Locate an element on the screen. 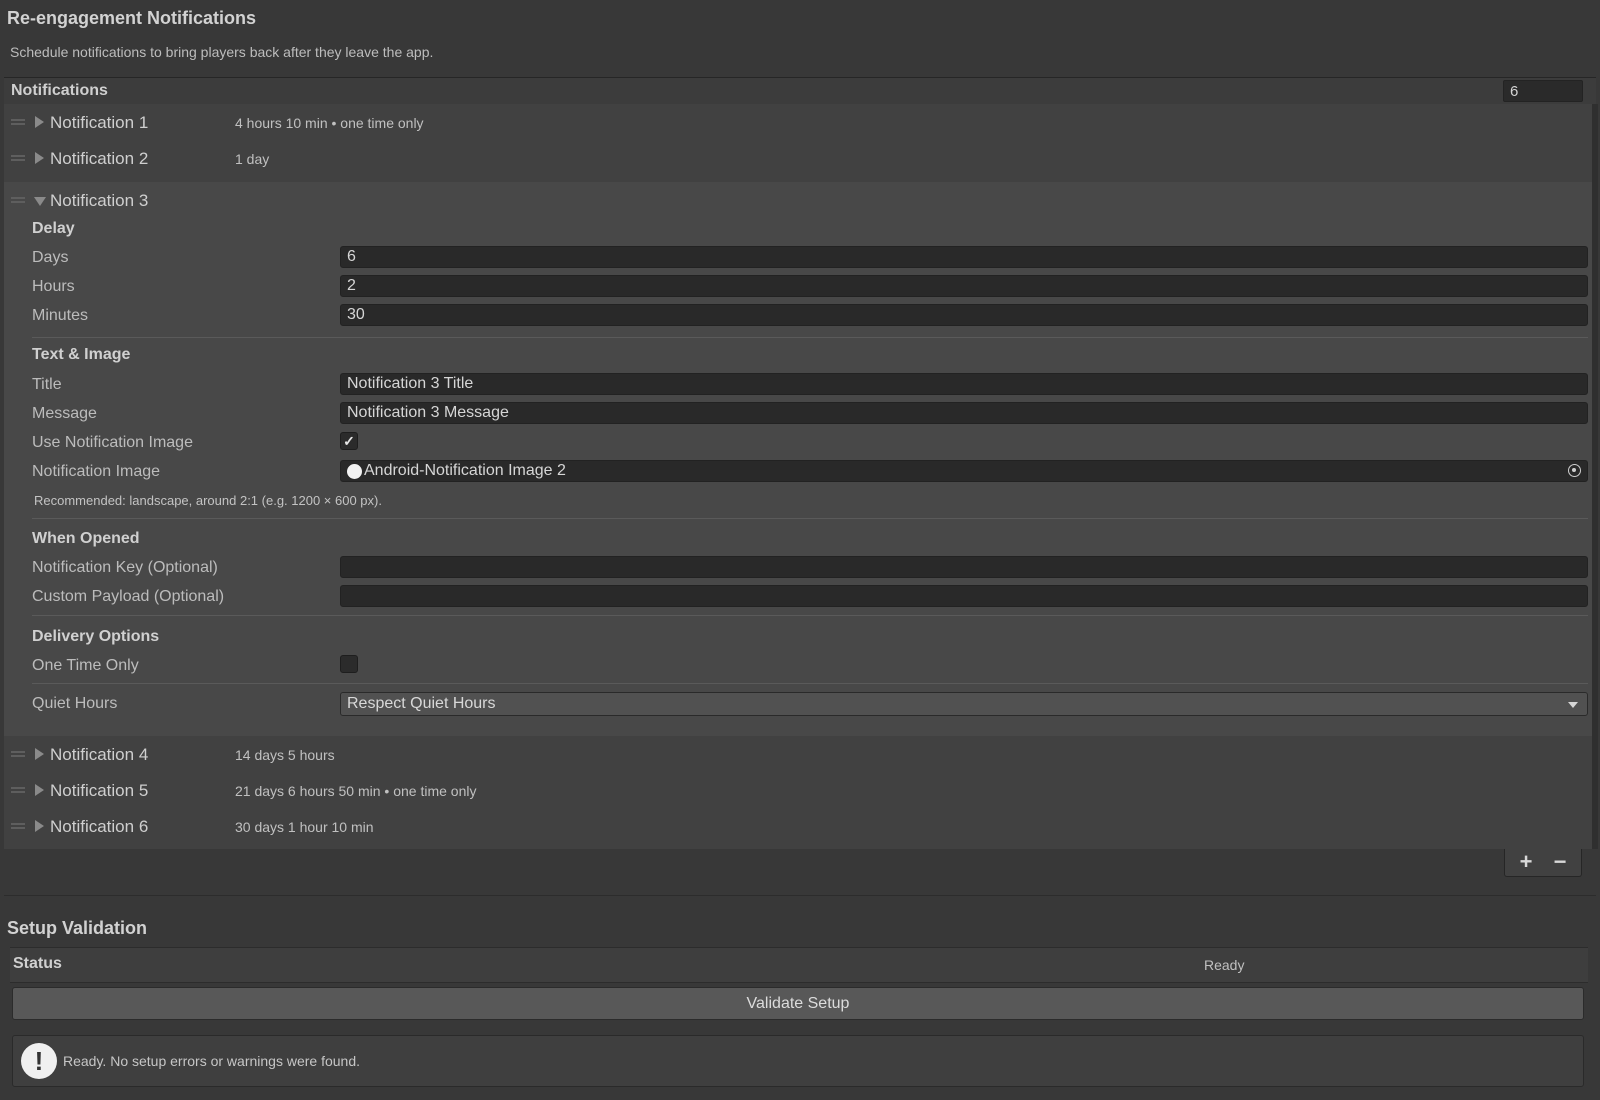 The image size is (1600, 1100). quiet-hours-dropdown: Respect Quiet Hours is located at coordinates (964, 704).